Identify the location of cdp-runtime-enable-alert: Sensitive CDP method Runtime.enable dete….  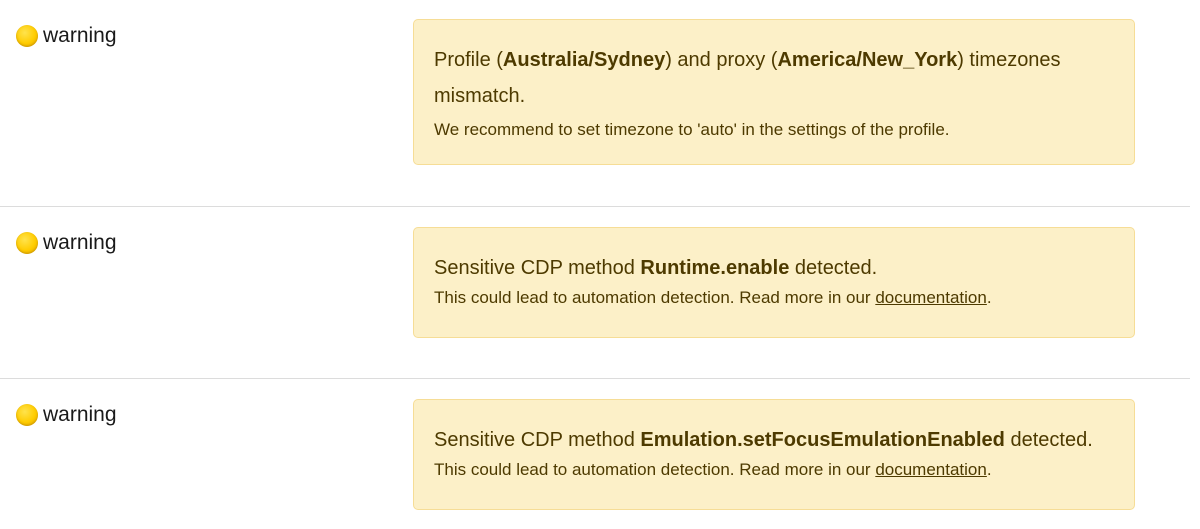
(774, 282).